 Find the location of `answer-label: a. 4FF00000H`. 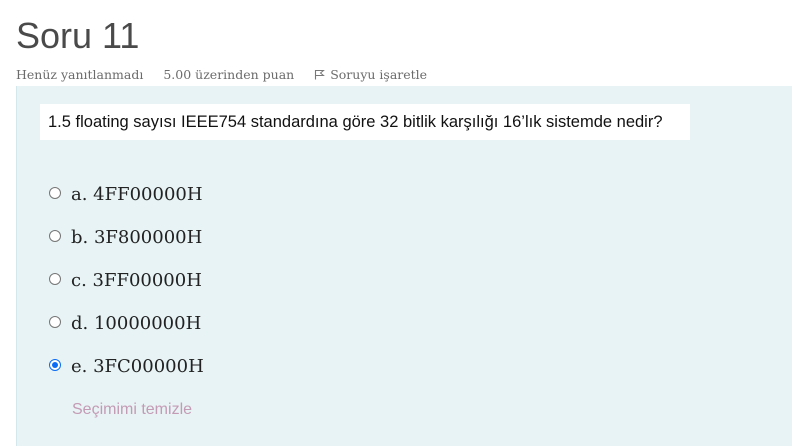

answer-label: a. 4FF00000H is located at coordinates (137, 194).